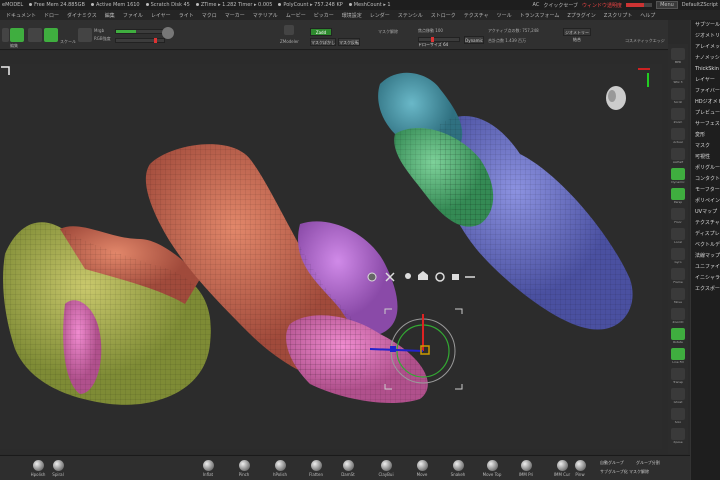 This screenshot has width=720, height=480. What do you see at coordinates (705, 146) in the screenshot?
I see `palette-item: マスク` at bounding box center [705, 146].